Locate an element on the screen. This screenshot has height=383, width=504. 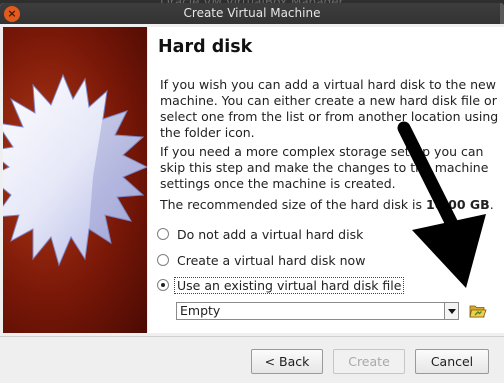
folder-open-icon is located at coordinates (478, 311).